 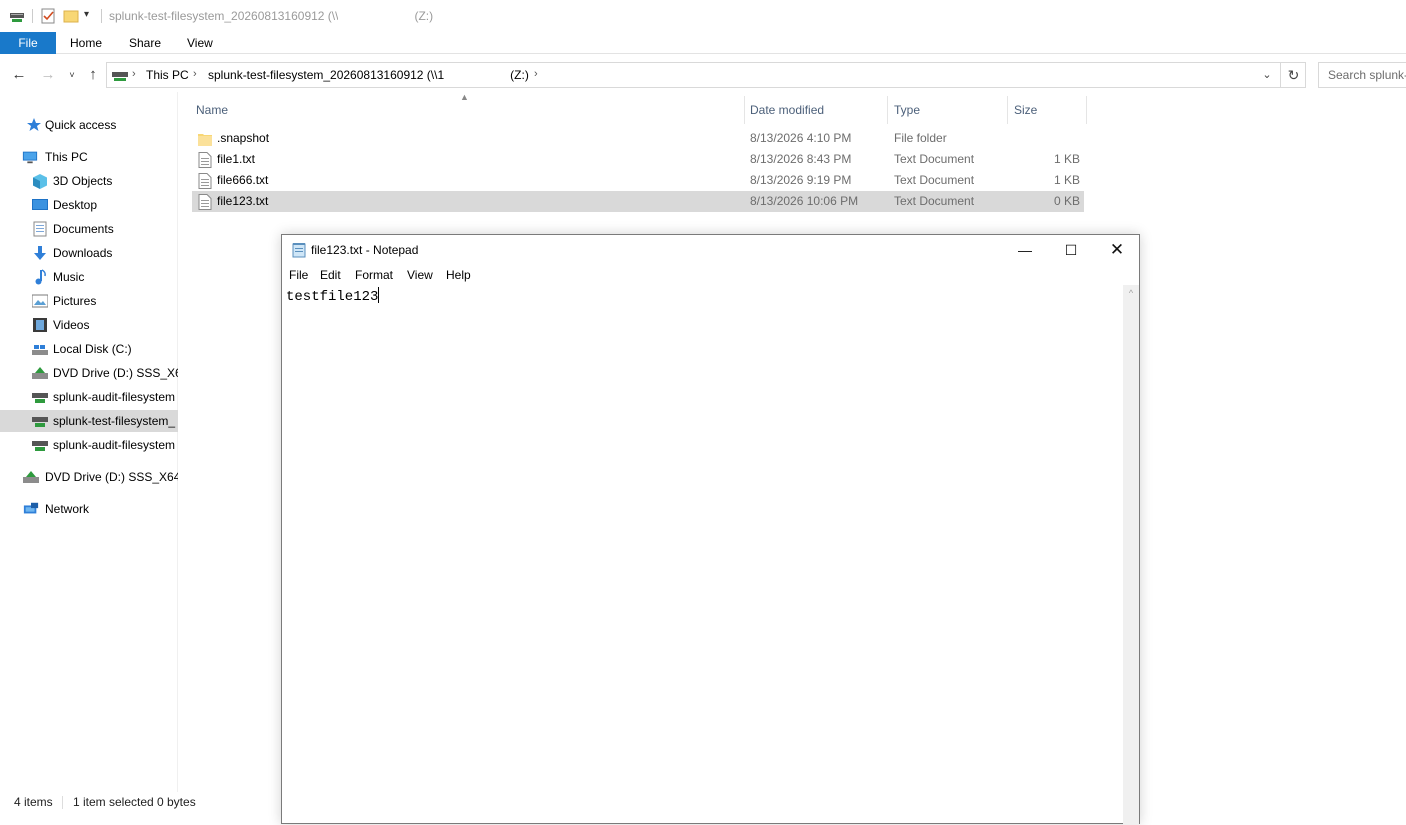 I want to click on minimize-icon: —, so click(x=1025, y=250).